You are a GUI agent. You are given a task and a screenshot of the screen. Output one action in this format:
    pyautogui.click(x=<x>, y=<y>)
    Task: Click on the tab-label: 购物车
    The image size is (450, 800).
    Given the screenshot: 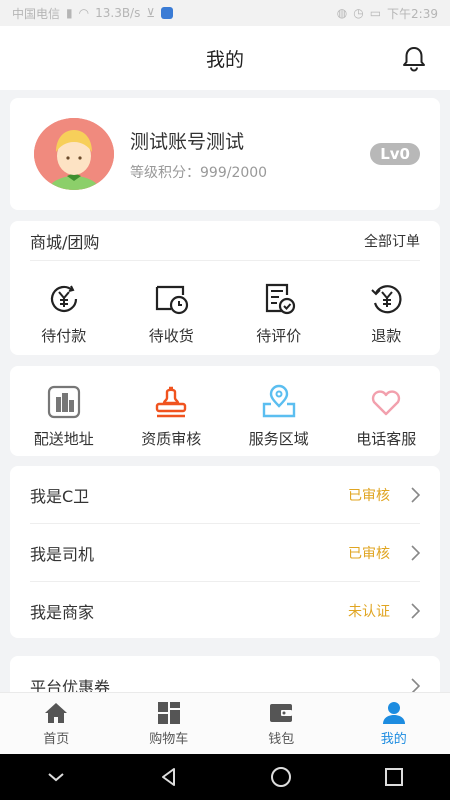 What is the action you would take?
    pyautogui.click(x=169, y=739)
    